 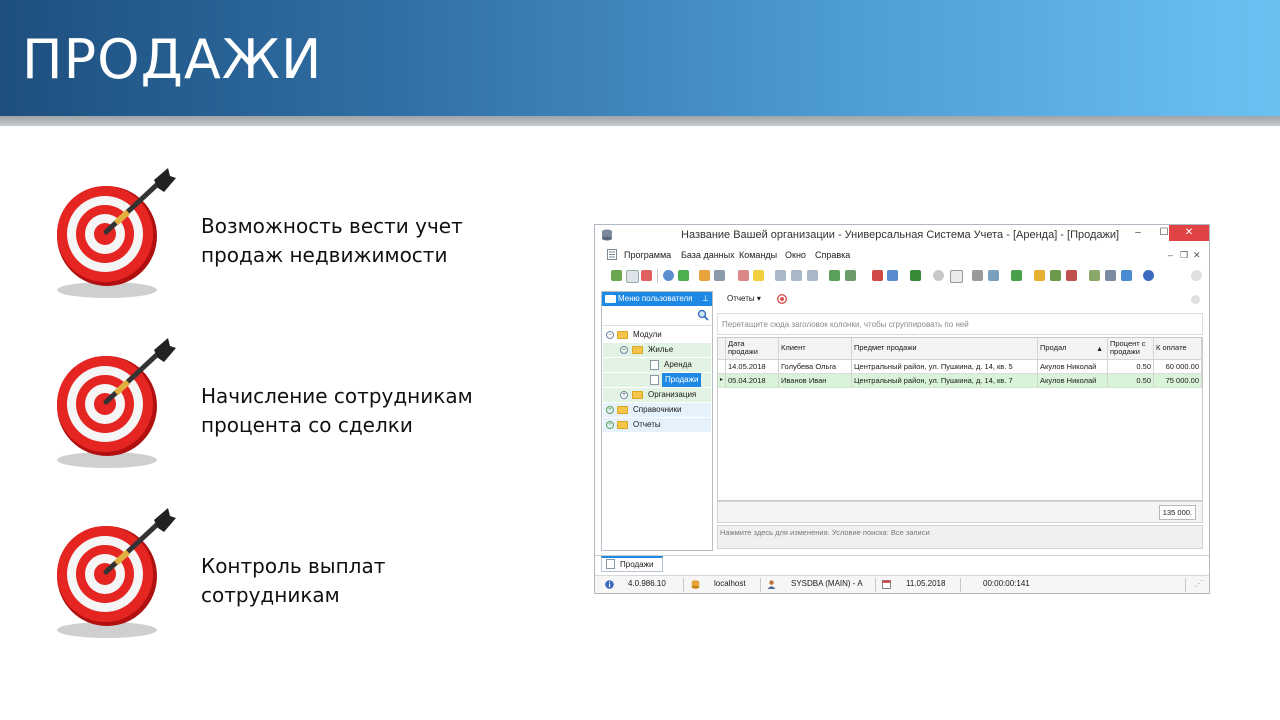 What do you see at coordinates (616, 275) in the screenshot?
I see `refresh-icon` at bounding box center [616, 275].